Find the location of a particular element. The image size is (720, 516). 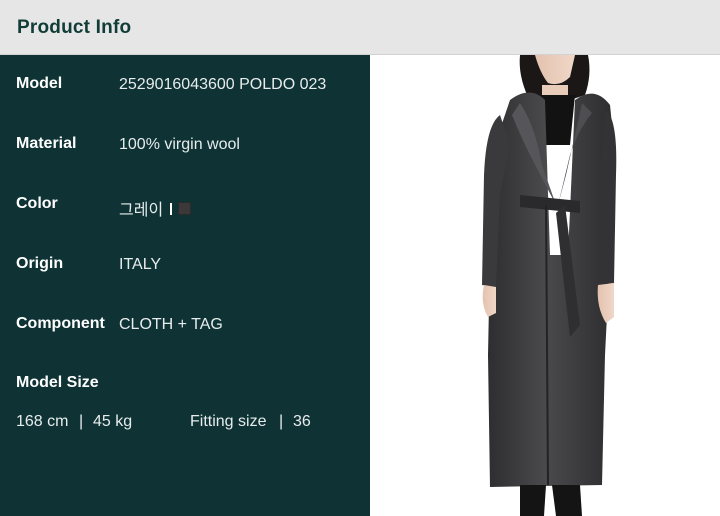

color-separator is located at coordinates (171, 208).